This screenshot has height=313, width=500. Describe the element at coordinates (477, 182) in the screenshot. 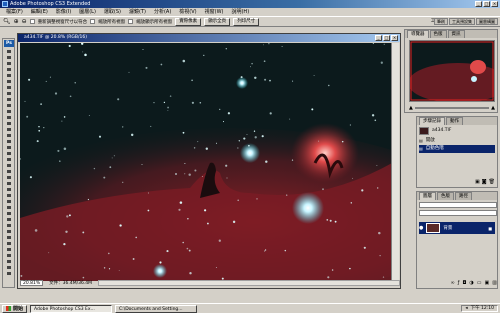

I see `new-document-icon: ▣` at that location.